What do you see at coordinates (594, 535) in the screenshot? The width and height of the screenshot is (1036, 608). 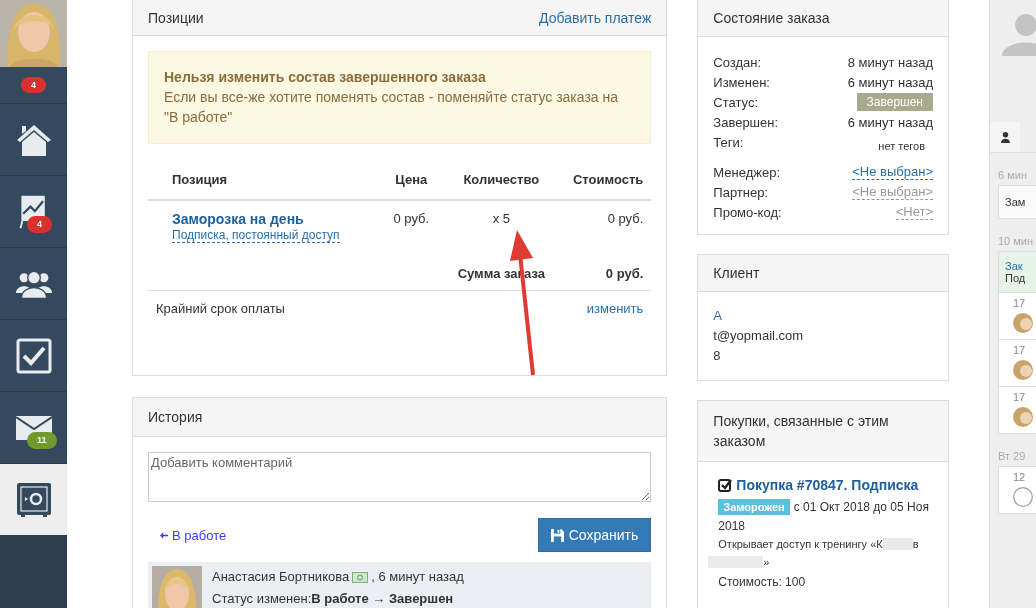 I see `save-button: Сохранить` at bounding box center [594, 535].